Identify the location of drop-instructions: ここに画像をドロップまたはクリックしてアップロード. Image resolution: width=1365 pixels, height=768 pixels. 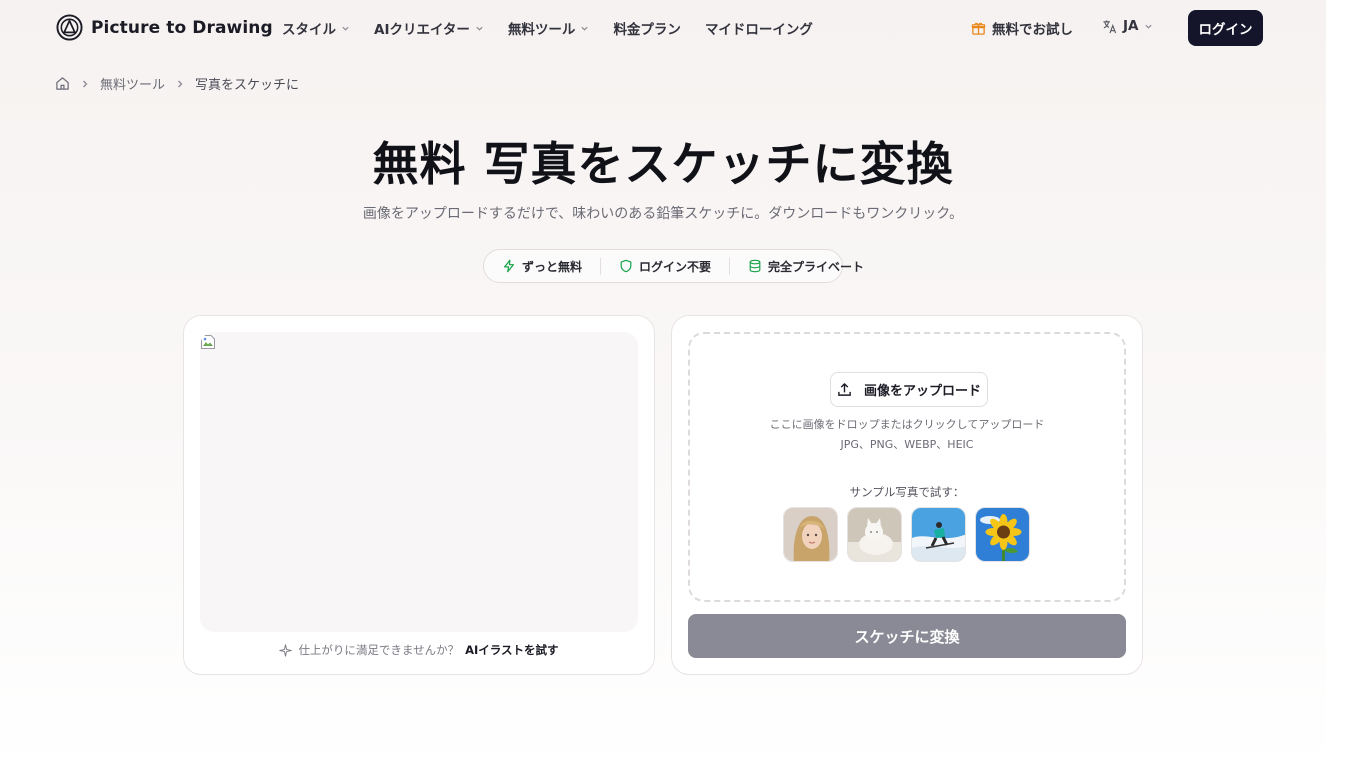
(907, 424).